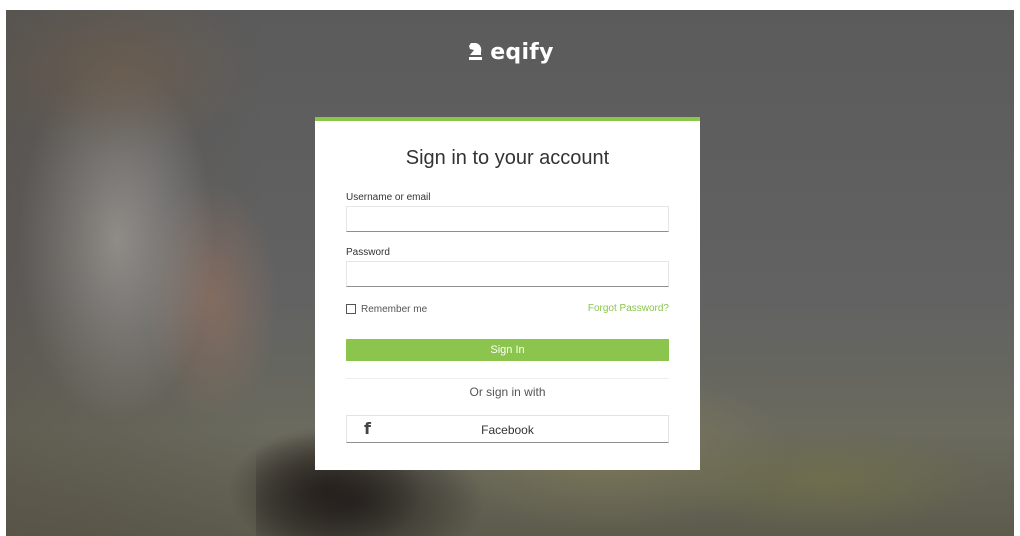 The image size is (1020, 536). I want to click on username-label: Username or email, so click(388, 197).